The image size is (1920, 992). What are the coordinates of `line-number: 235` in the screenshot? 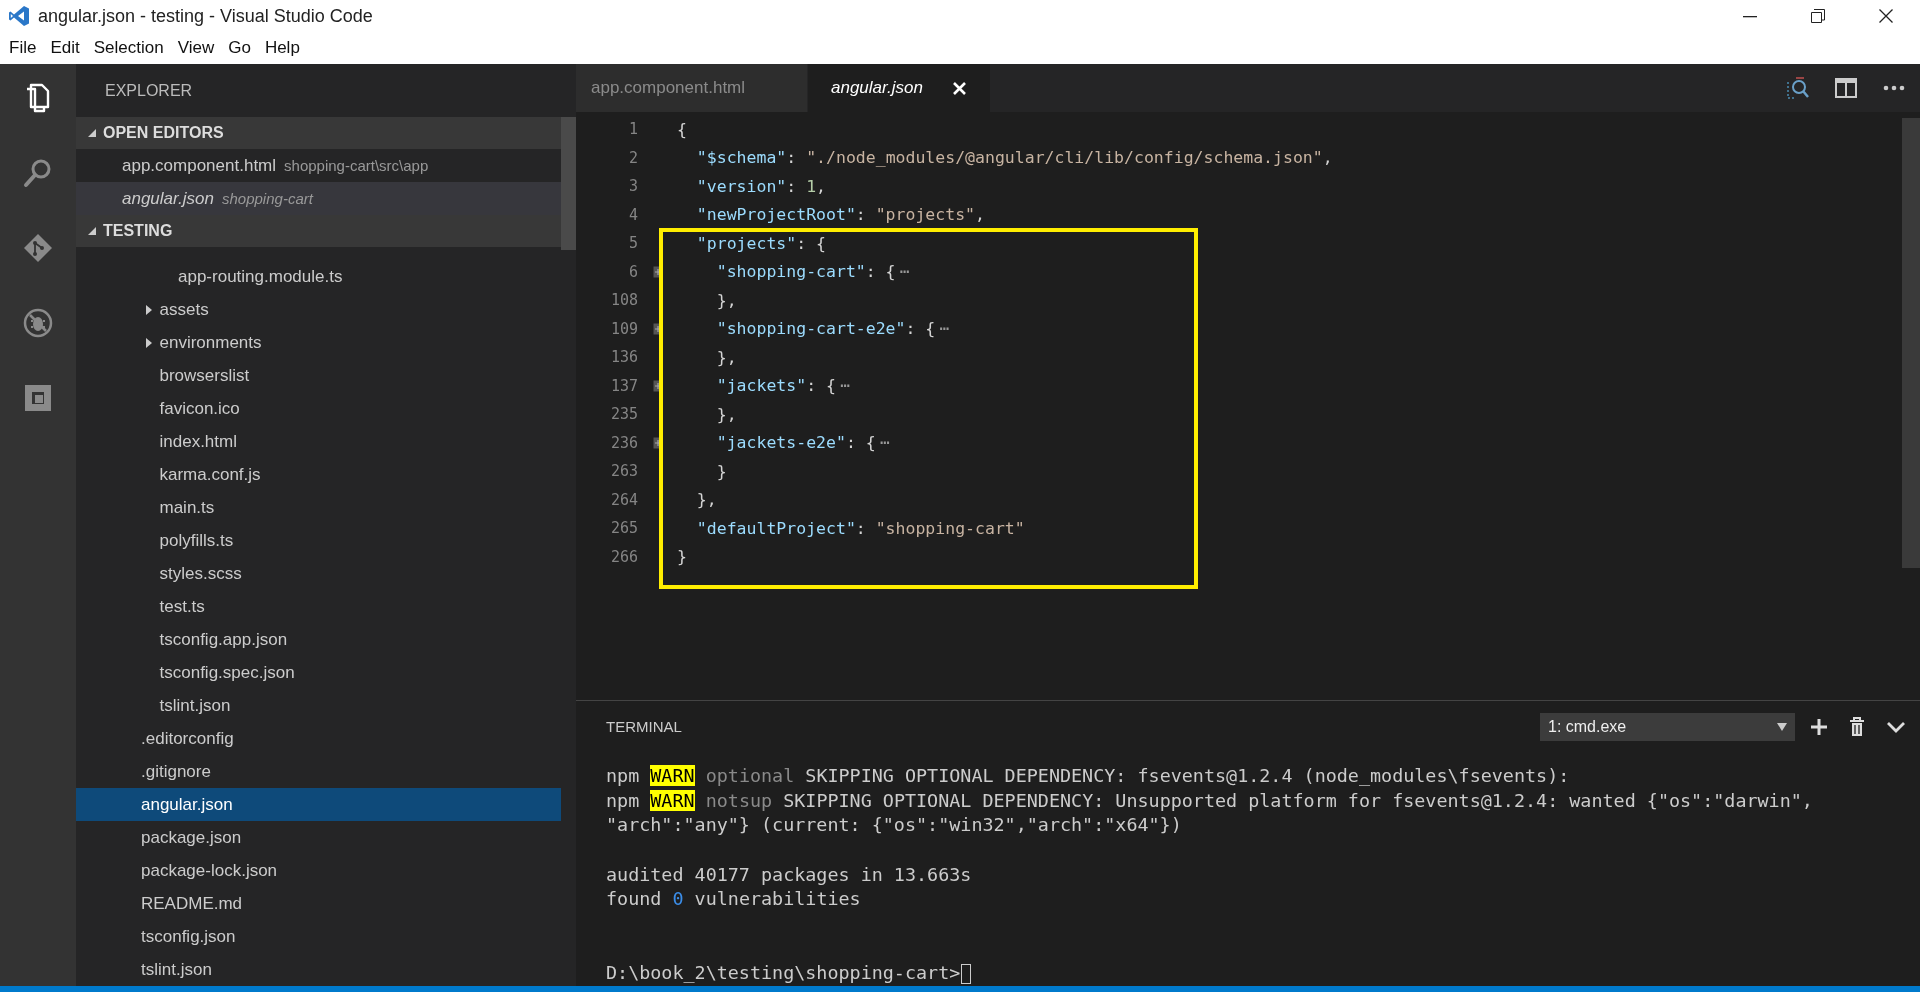 It's located at (623, 414).